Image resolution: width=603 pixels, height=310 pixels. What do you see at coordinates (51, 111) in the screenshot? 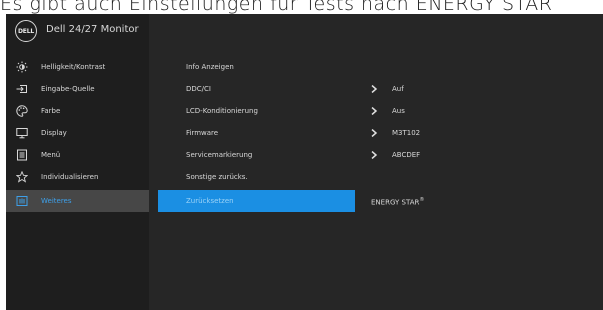
I see `sidebar-item-label: Farbe` at bounding box center [51, 111].